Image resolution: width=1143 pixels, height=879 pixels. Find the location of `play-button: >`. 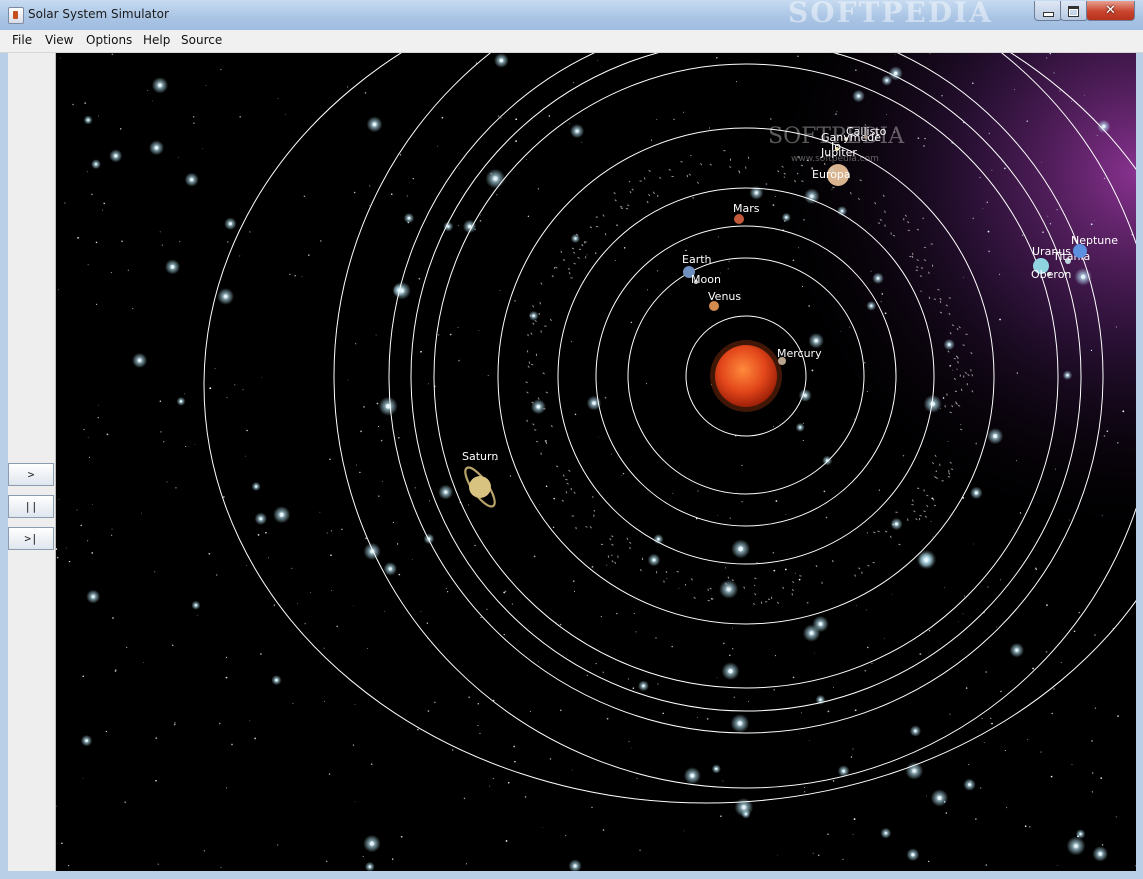

play-button: > is located at coordinates (31, 474).